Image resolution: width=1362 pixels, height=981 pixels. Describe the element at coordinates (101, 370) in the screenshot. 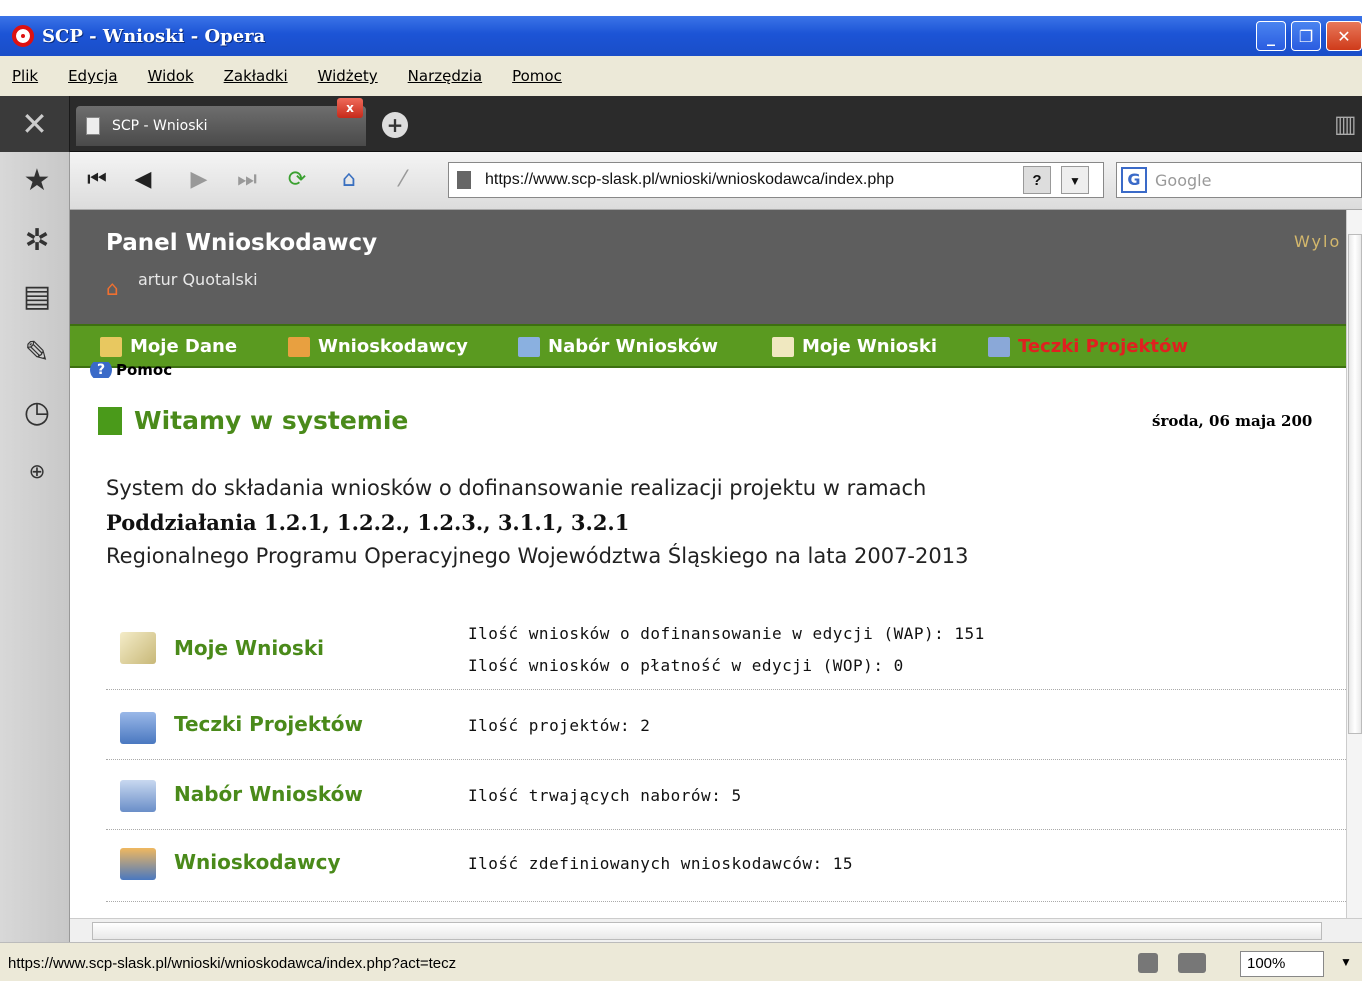

I see `help-icon: ?` at that location.